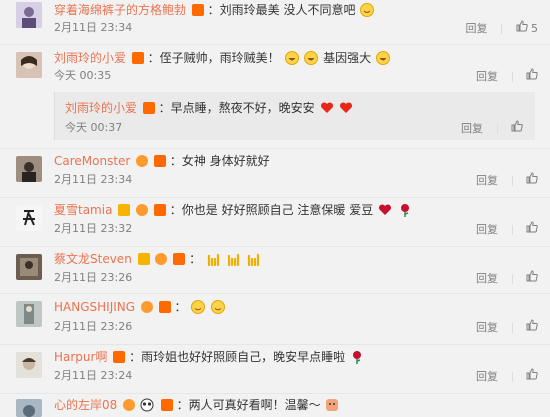 Image resolution: width=550 pixels, height=417 pixels. Describe the element at coordinates (94, 127) in the screenshot. I see `nested-reply-time: 今天 00:37` at that location.